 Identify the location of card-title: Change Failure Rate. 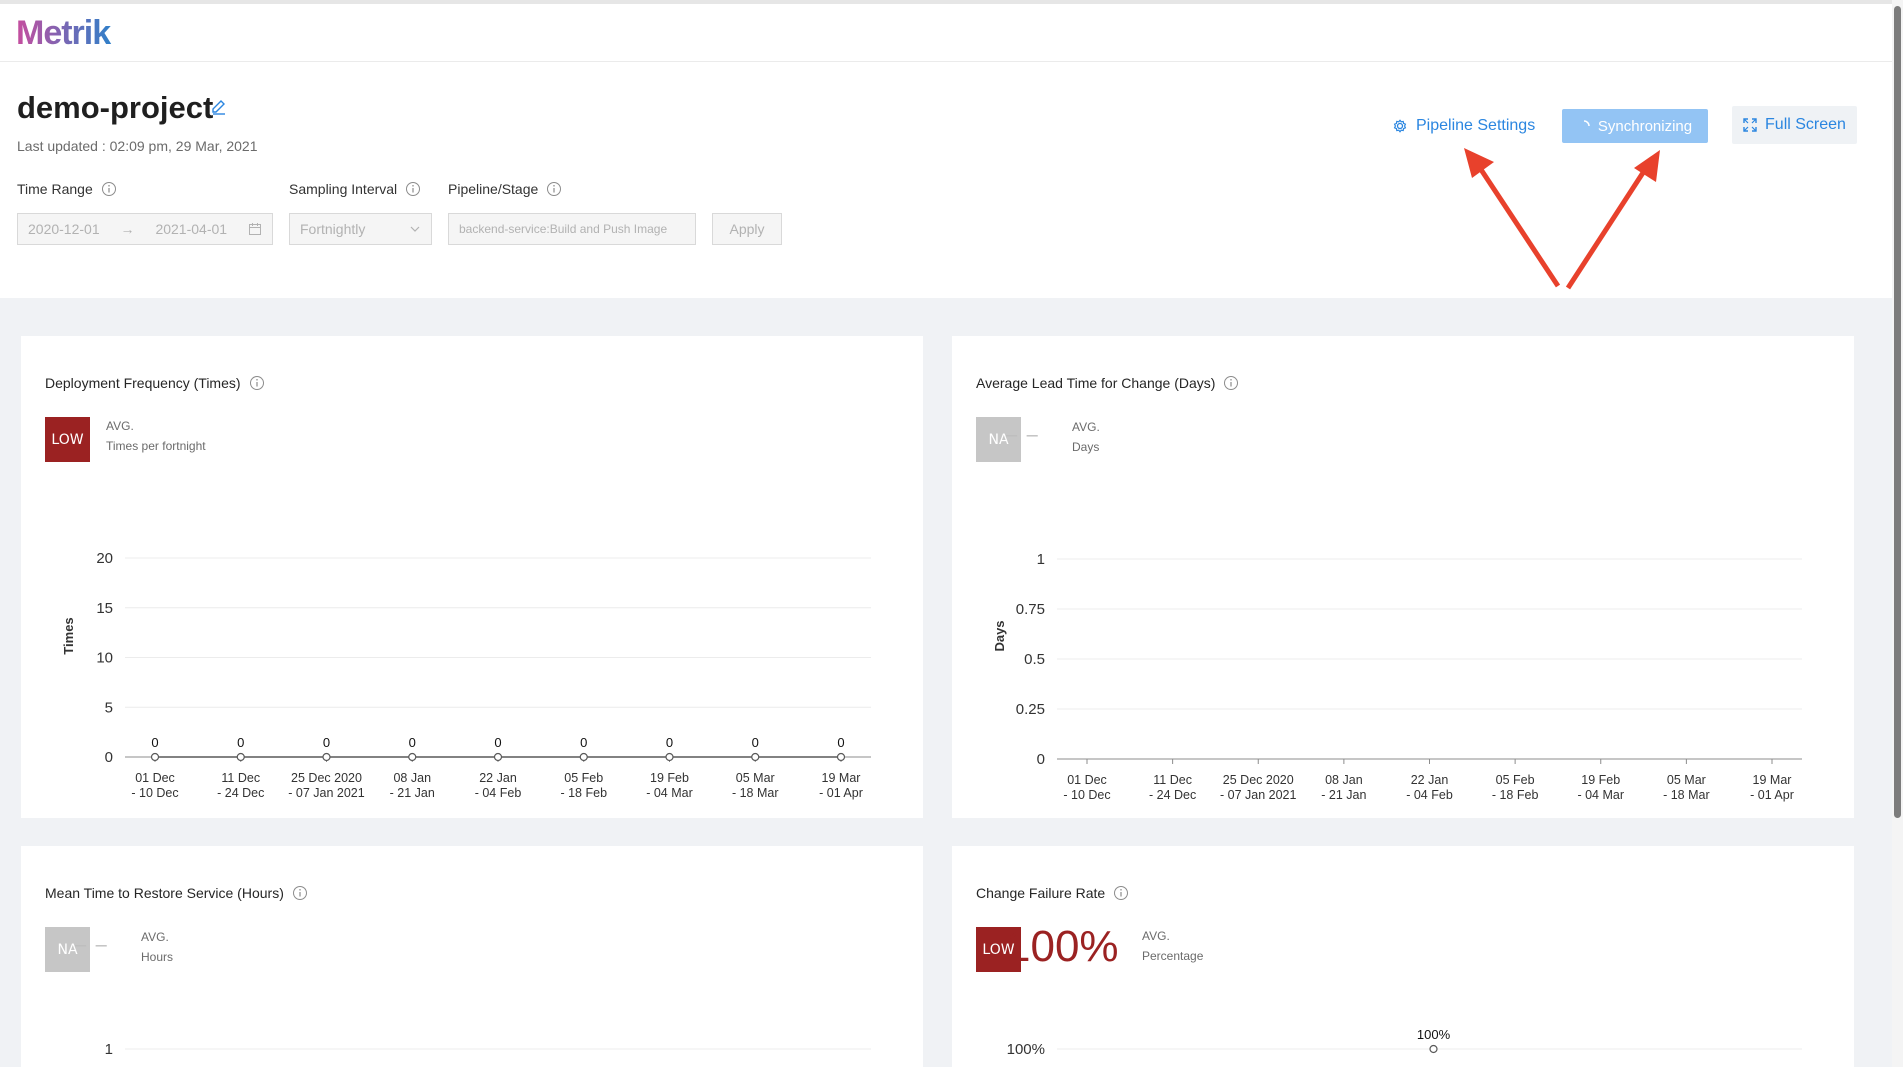
(1052, 893).